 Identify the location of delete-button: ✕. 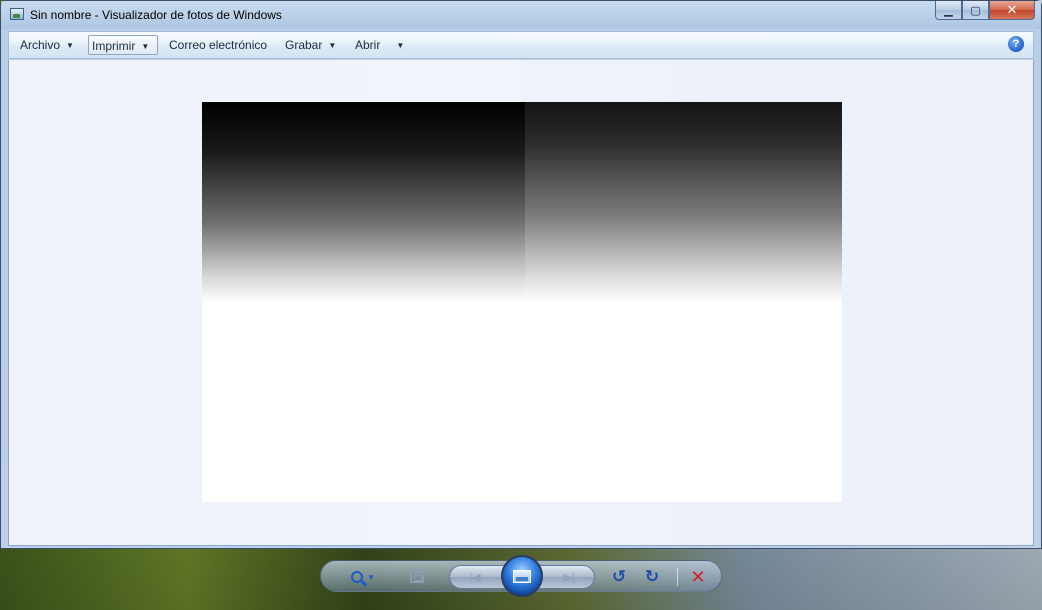
(698, 577).